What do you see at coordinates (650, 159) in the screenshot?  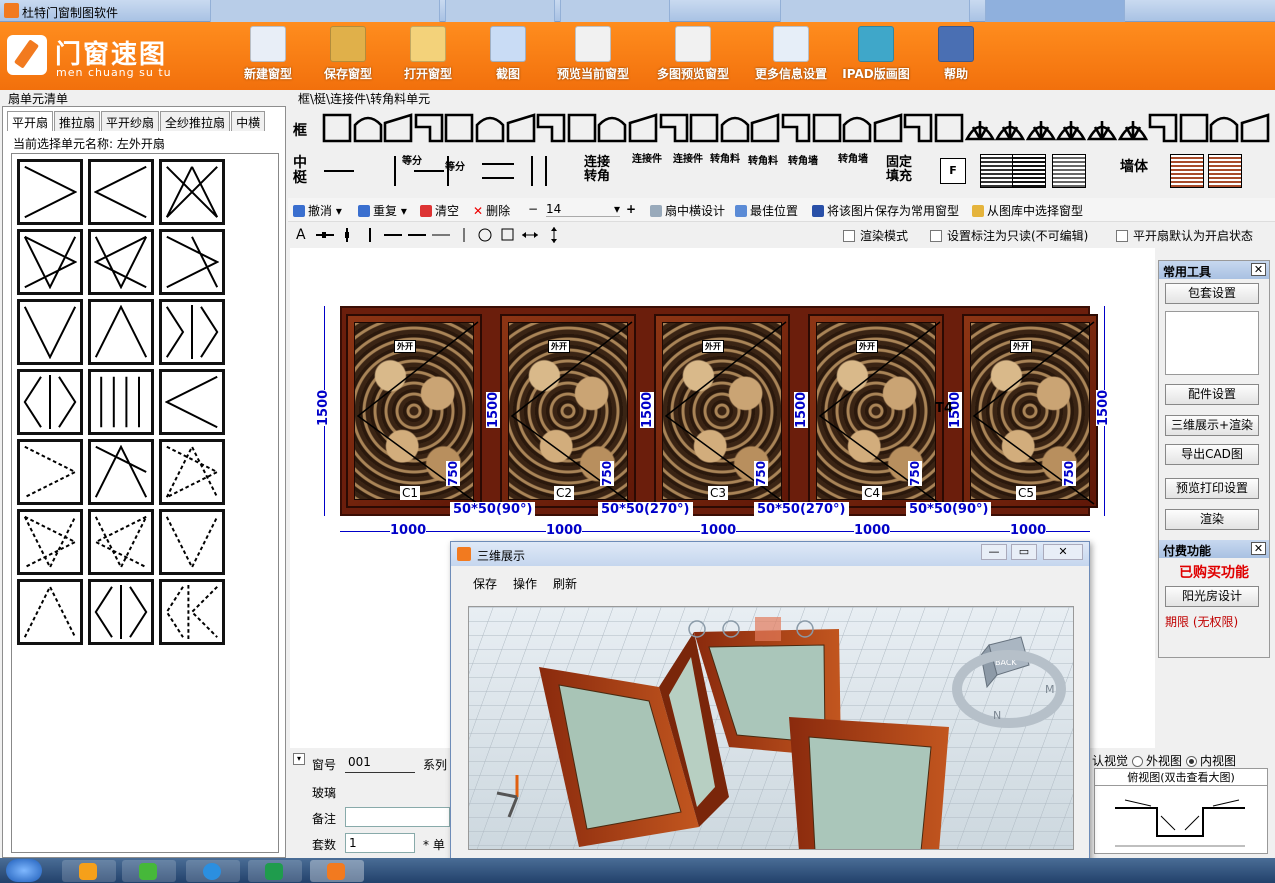 I see `mullion-palette-label: 连接件` at bounding box center [650, 159].